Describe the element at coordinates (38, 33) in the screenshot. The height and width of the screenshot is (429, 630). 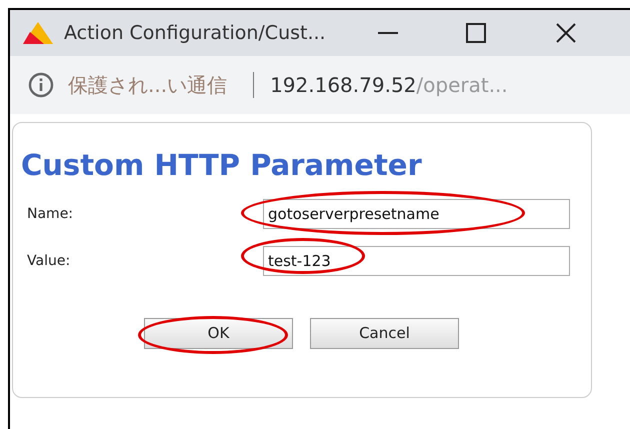
I see `app-logo-icon` at that location.